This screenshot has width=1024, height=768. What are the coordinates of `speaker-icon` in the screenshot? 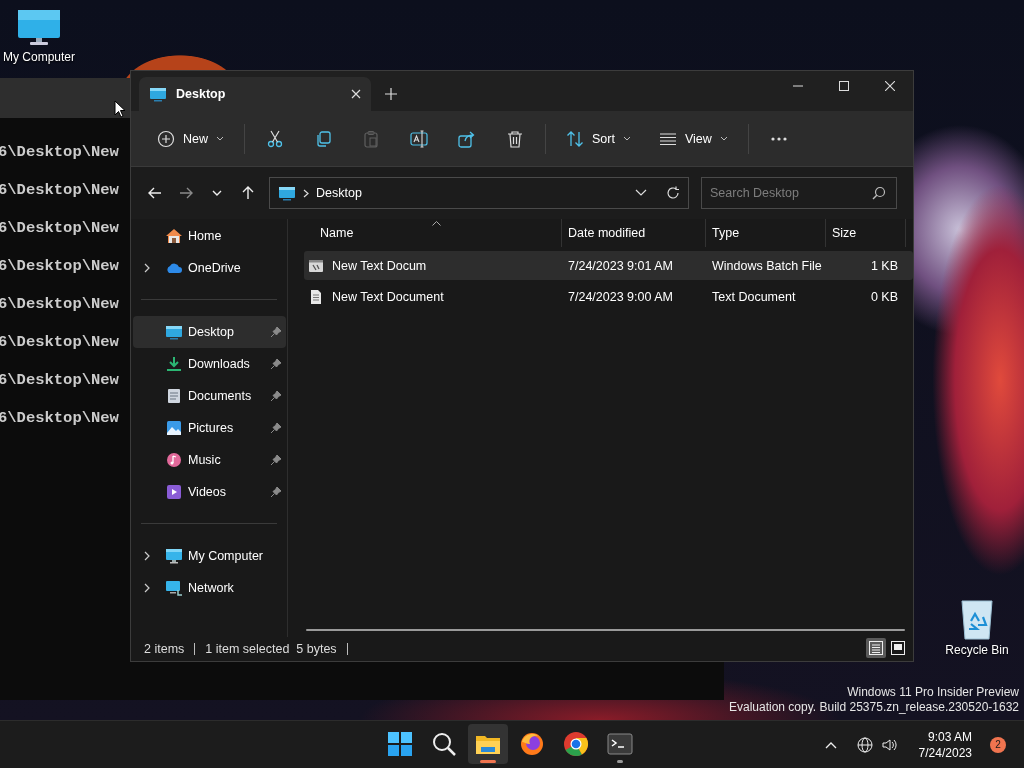 It's located at (888, 744).